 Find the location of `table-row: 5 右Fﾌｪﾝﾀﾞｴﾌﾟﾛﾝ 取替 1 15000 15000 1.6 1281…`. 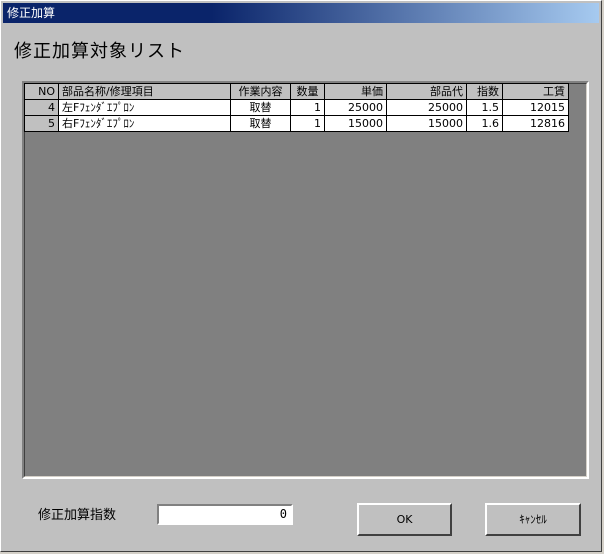

table-row: 5 右Fﾌｪﾝﾀﾞｴﾌﾟﾛﾝ 取替 1 15000 15000 1.6 1281… is located at coordinates (296, 123).